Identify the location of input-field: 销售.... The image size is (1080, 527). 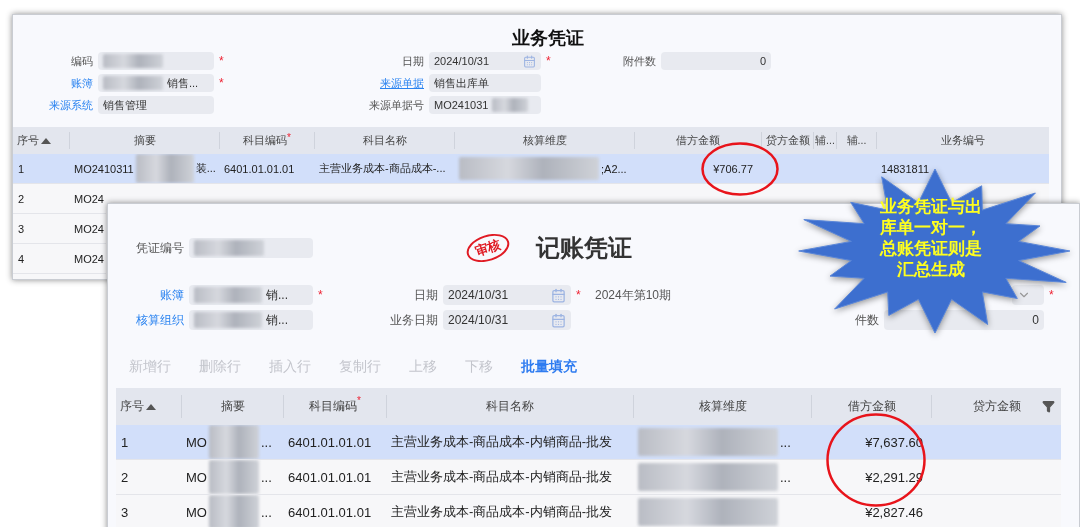
(156, 83).